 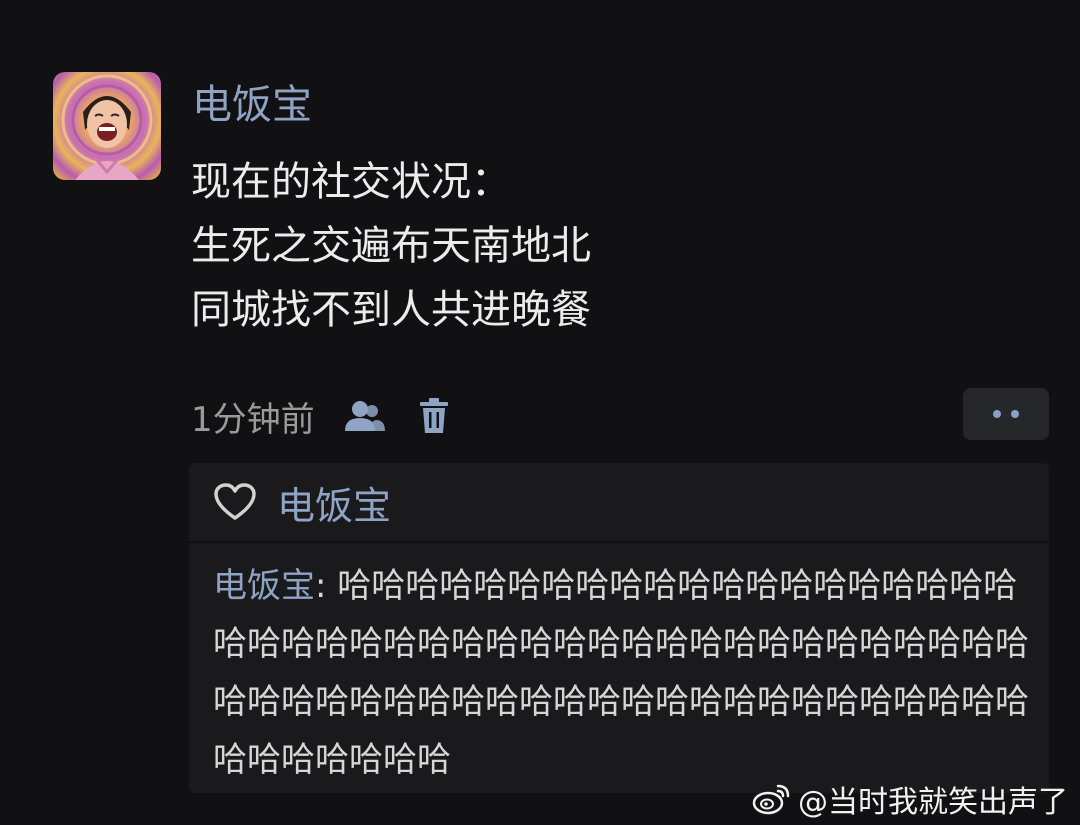 I want to click on post-line: 生死之交遍布天南地北, so click(x=391, y=246).